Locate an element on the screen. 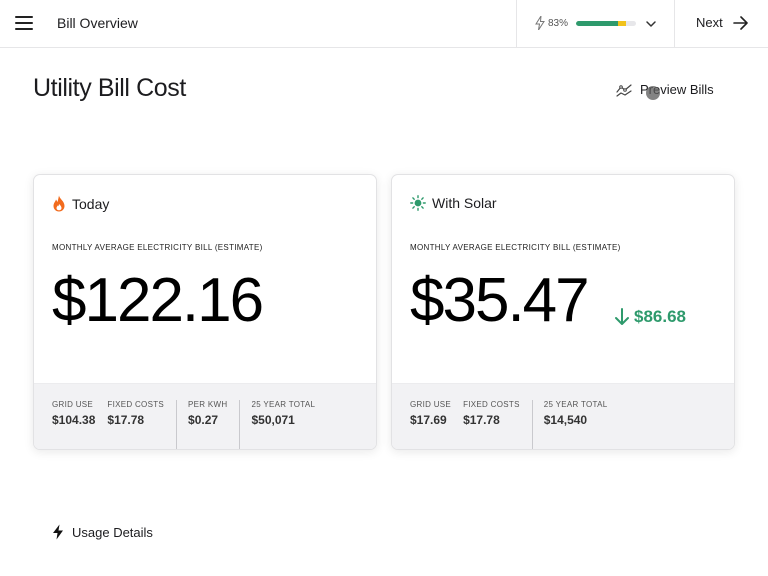 The image size is (768, 576). arrow-right-icon is located at coordinates (740, 22).